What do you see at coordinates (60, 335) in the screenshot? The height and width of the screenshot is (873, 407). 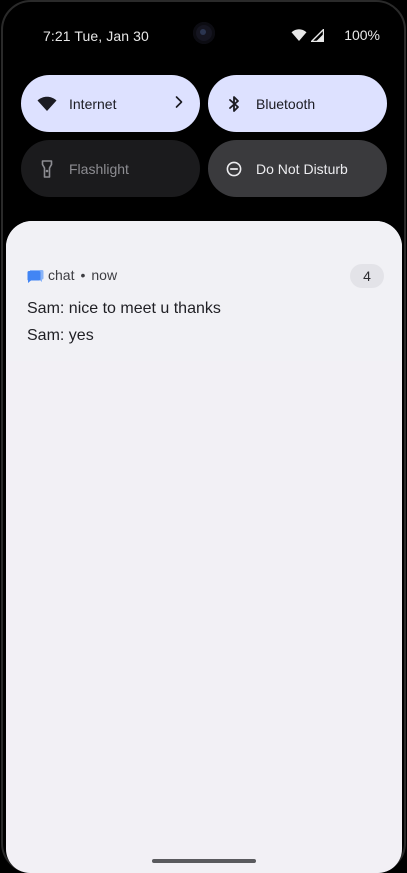 I see `notification-message: Sam: yes` at bounding box center [60, 335].